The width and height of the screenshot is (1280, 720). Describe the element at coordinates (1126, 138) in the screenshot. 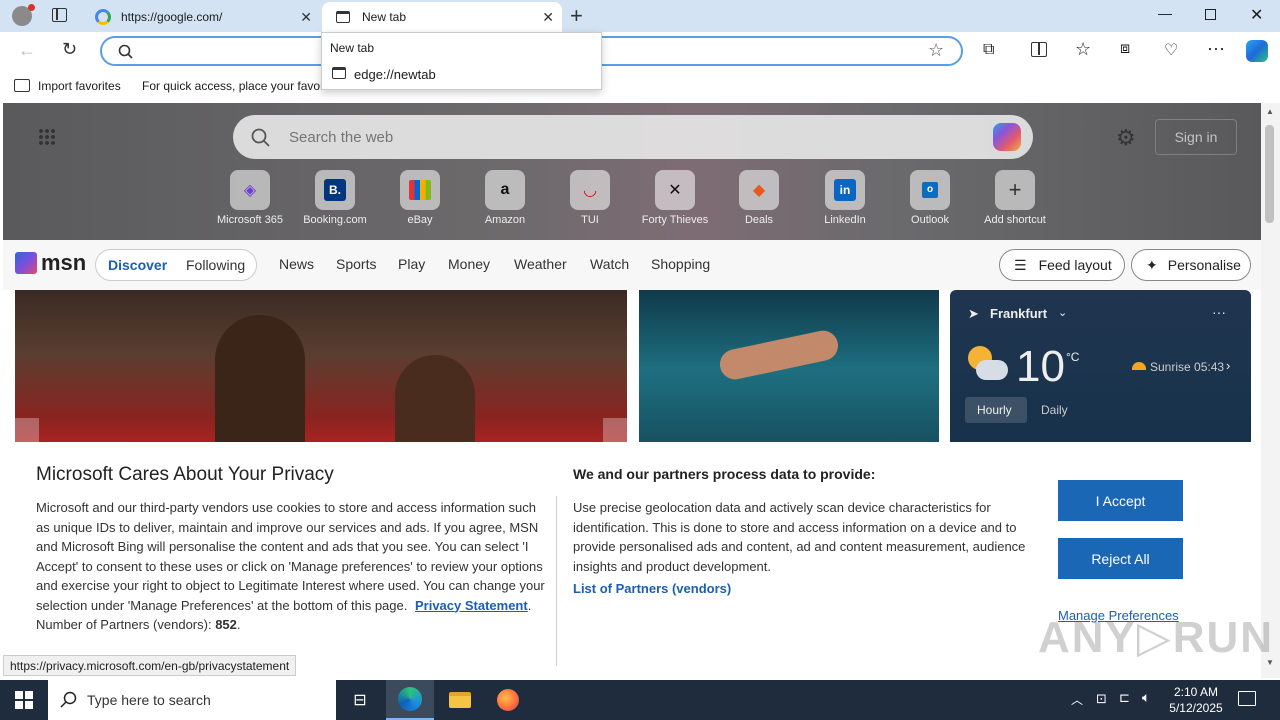

I see `settings-gear-icon: ⚙` at that location.